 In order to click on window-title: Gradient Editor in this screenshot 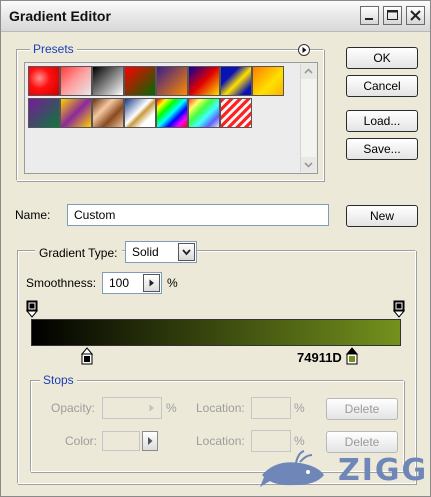, I will do `click(60, 16)`.